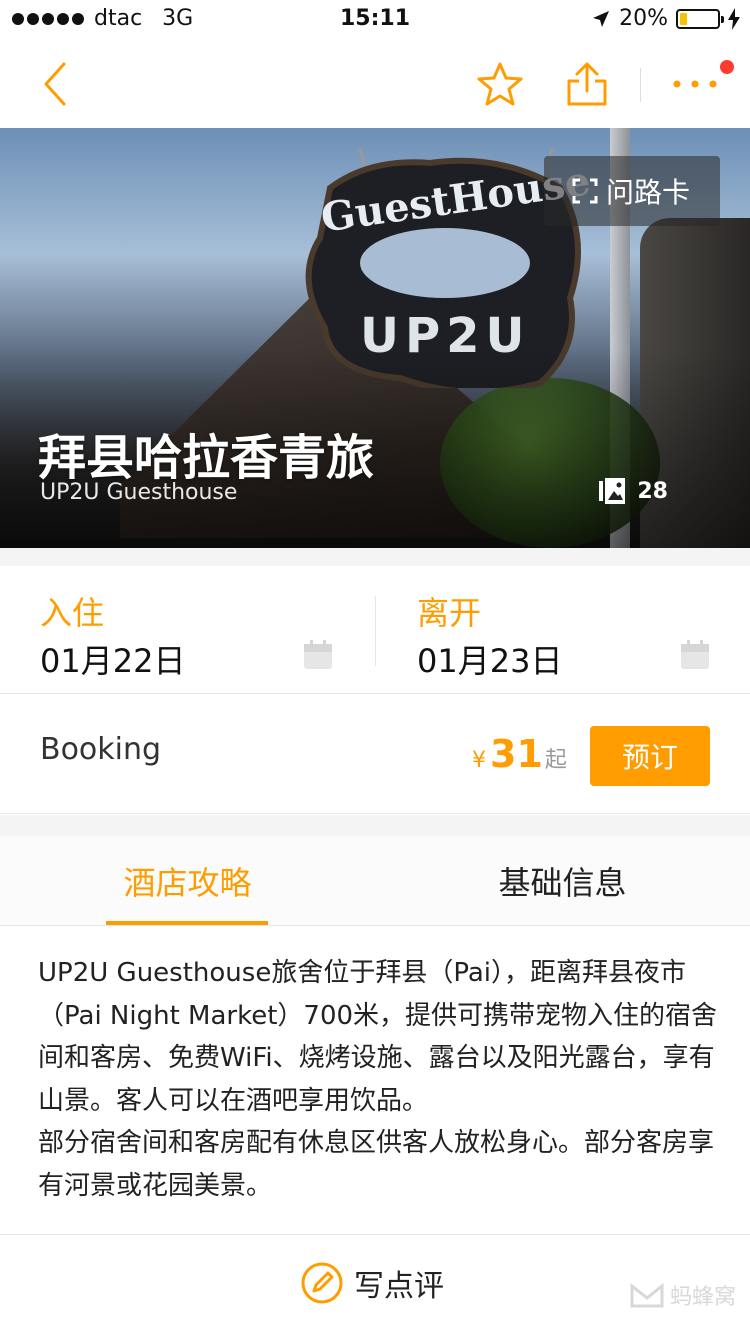 The height and width of the screenshot is (1334, 750). I want to click on back-arrow-icon, so click(55, 84).